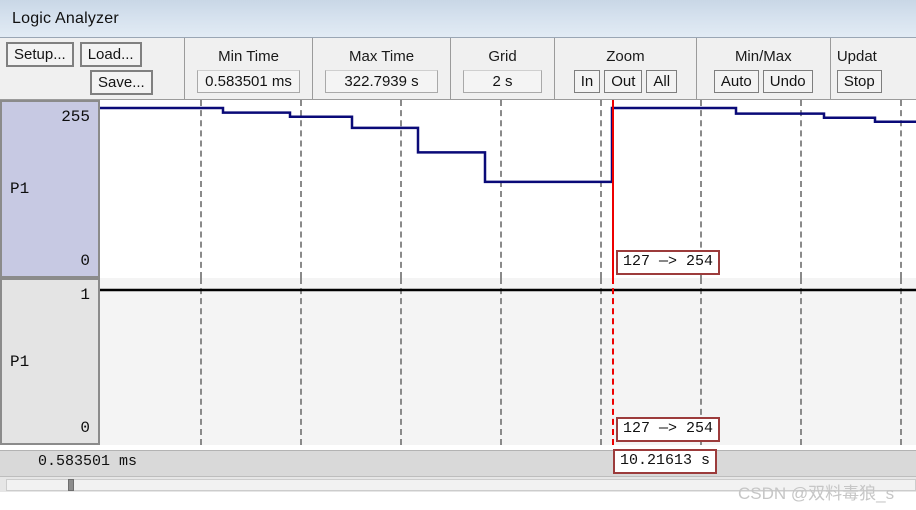 The height and width of the screenshot is (510, 916). I want to click on window-title: Logic Analyzer, so click(65, 18).